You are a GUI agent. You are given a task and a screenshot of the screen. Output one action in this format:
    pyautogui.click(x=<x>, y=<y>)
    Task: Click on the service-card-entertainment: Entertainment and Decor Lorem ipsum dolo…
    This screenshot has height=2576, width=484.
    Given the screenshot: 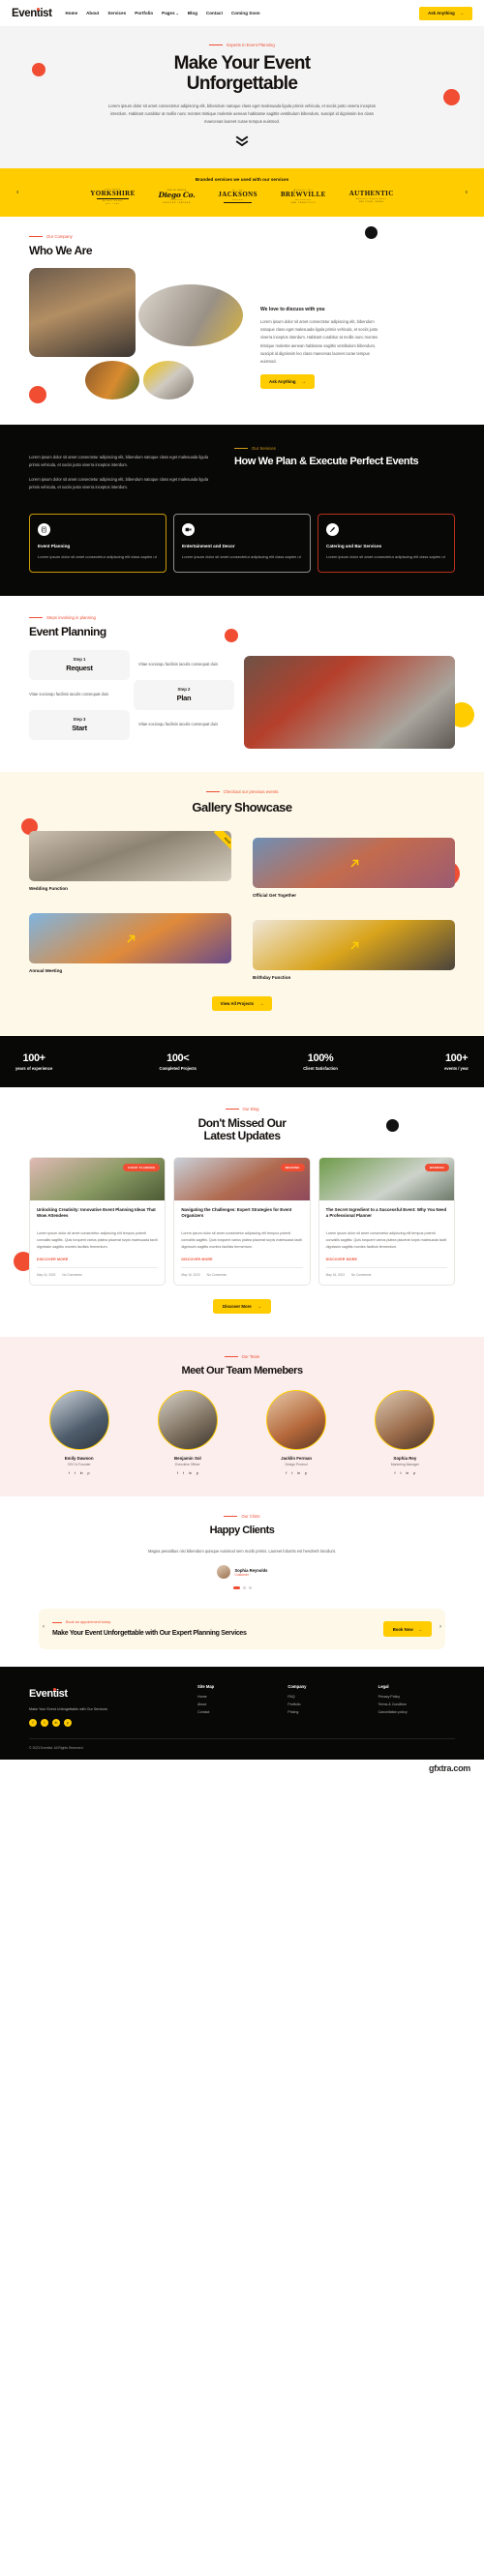 What is the action you would take?
    pyautogui.click(x=242, y=543)
    